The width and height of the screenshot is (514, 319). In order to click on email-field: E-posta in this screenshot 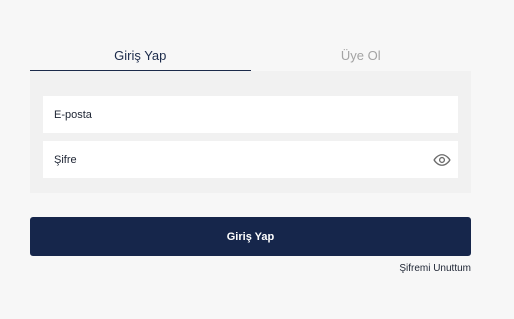, I will do `click(250, 114)`.